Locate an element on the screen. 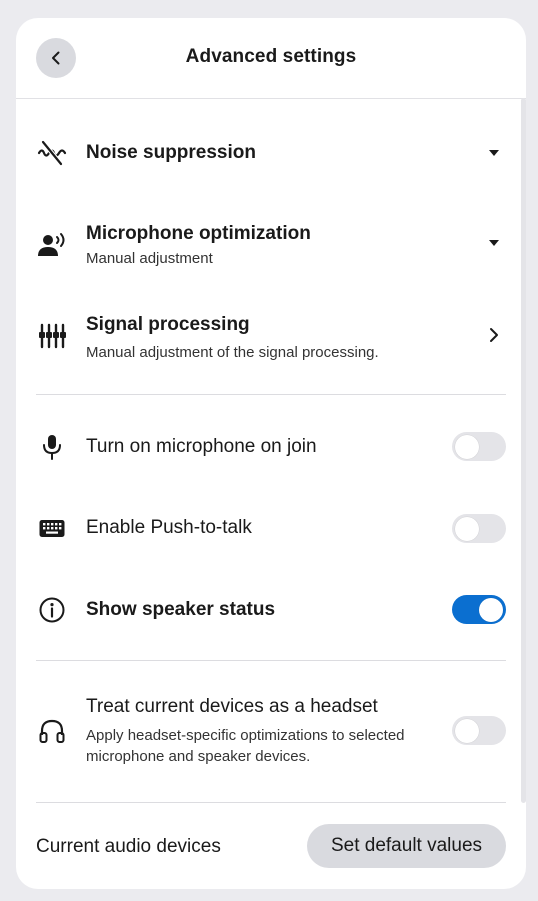  noise-suppression-row: Noise suppression is located at coordinates (271, 153).